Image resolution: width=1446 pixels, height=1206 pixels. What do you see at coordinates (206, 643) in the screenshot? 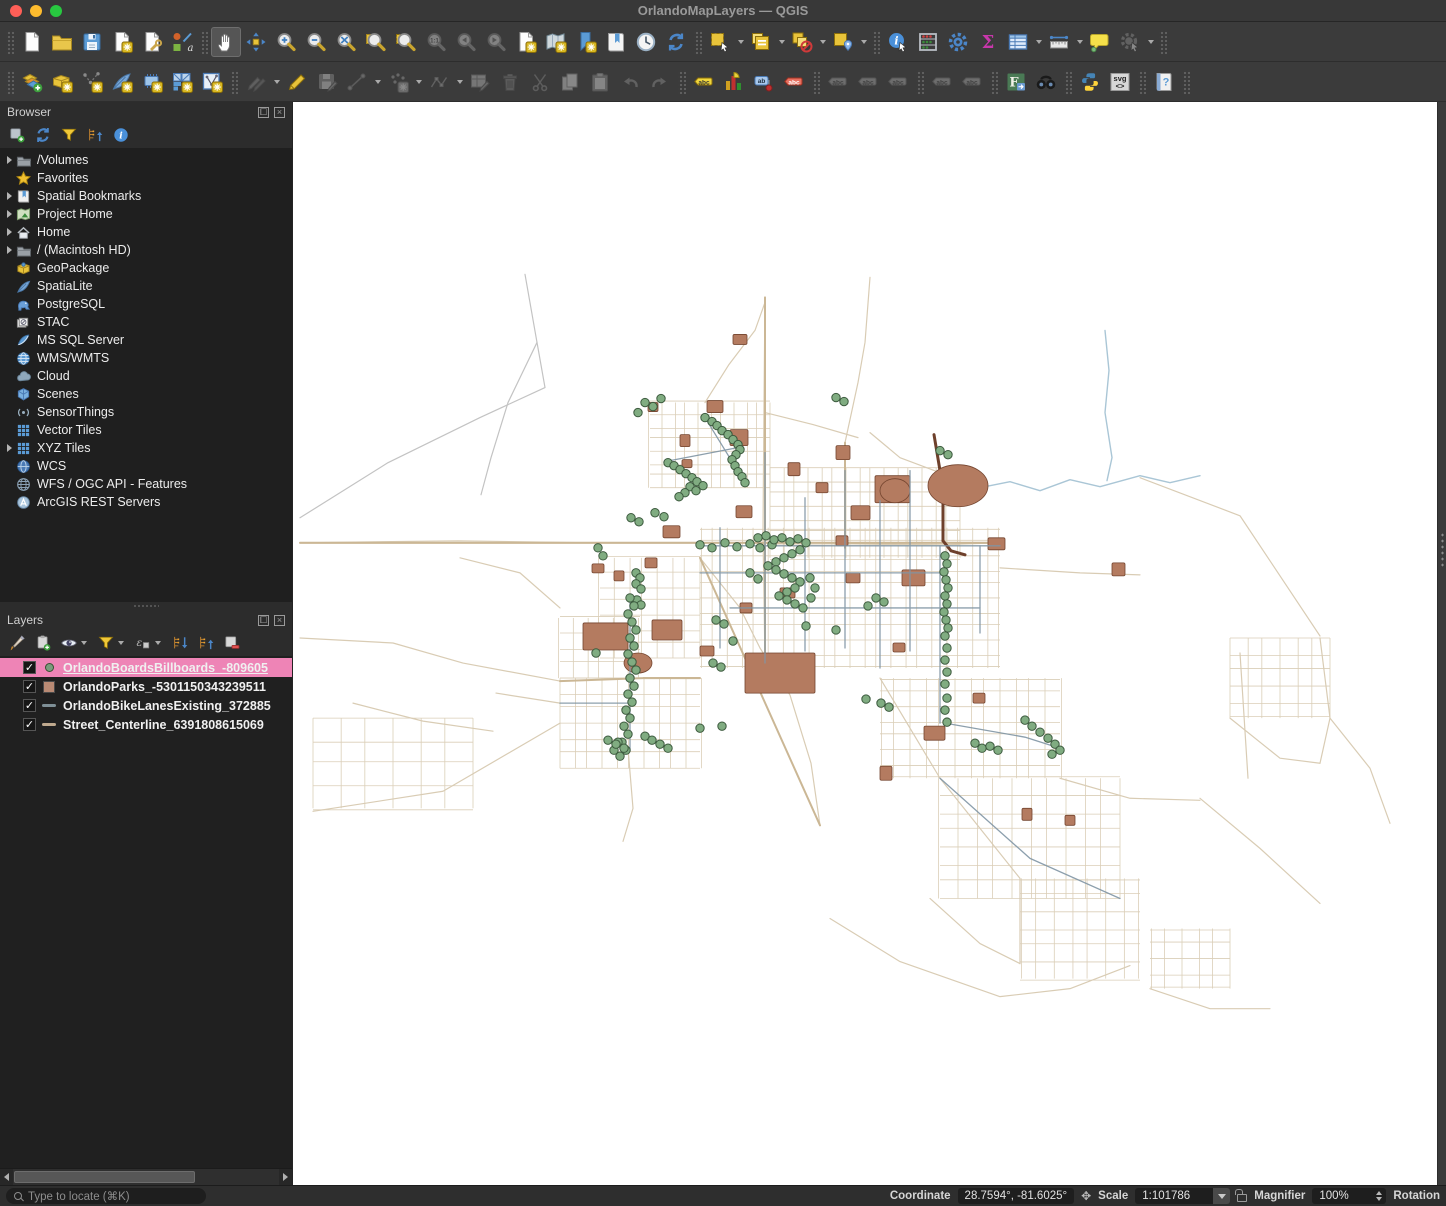
I see `collapse-all-layers-button` at bounding box center [206, 643].